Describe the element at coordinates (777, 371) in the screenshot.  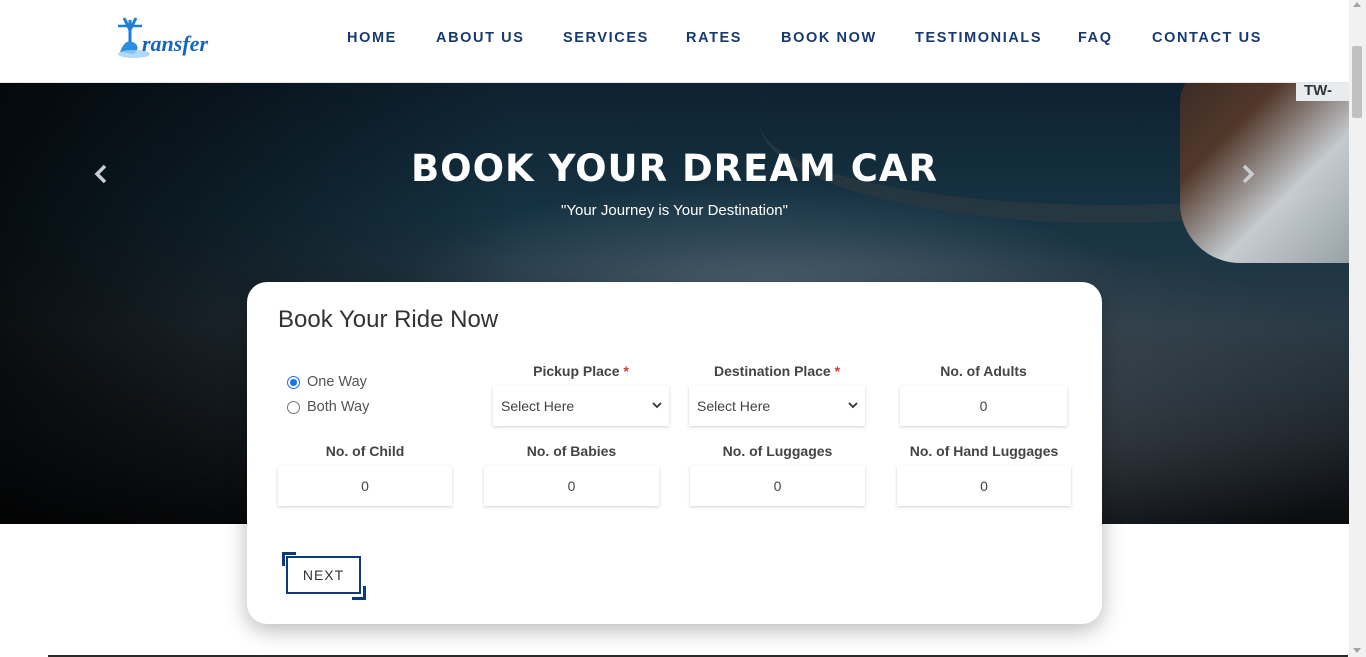
I see `destination-label: Destination Place *` at that location.